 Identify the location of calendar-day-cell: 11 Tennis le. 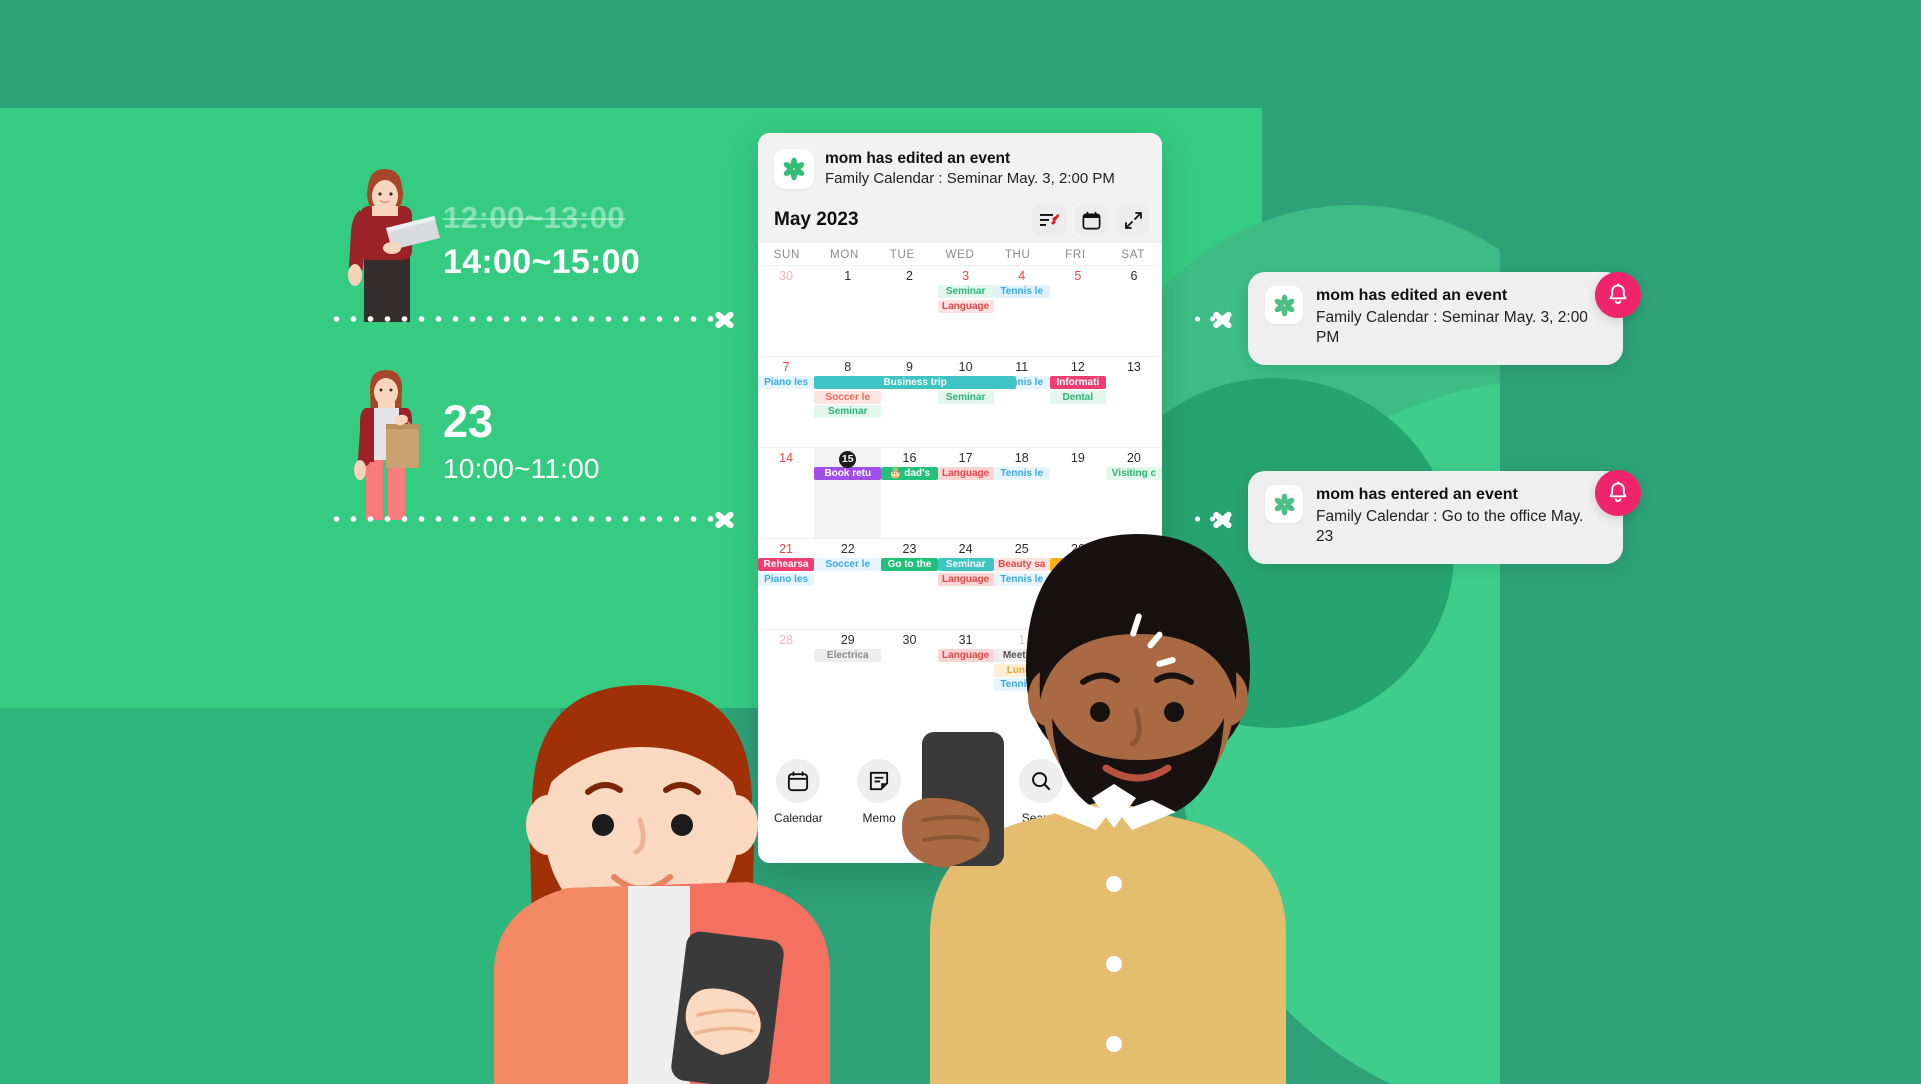
(1021, 401).